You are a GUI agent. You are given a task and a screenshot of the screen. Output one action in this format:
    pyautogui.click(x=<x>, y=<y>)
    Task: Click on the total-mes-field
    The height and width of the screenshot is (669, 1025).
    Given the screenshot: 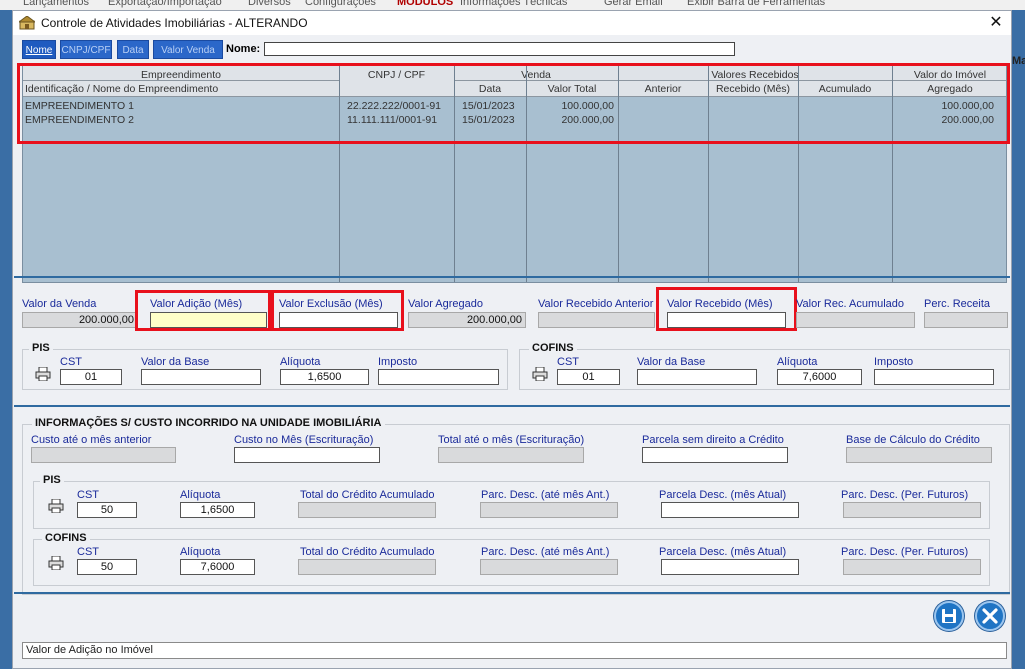 What is the action you would take?
    pyautogui.click(x=511, y=455)
    